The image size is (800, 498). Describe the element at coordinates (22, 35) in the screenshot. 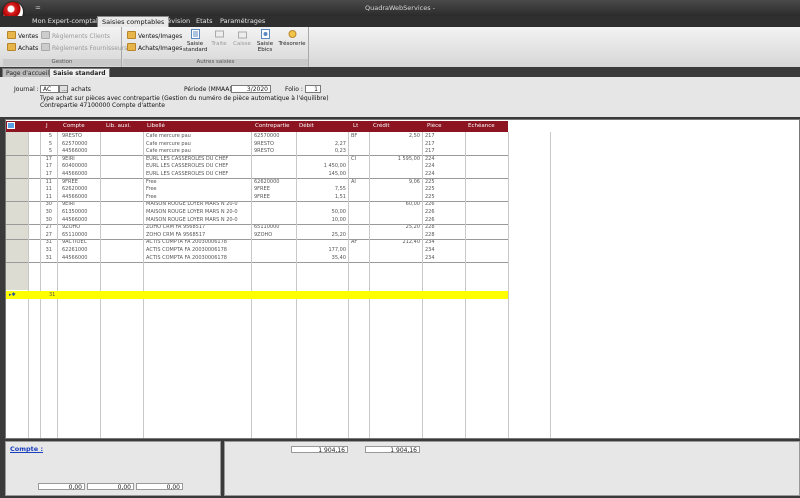

I see `ventes-button: Ventes` at that location.